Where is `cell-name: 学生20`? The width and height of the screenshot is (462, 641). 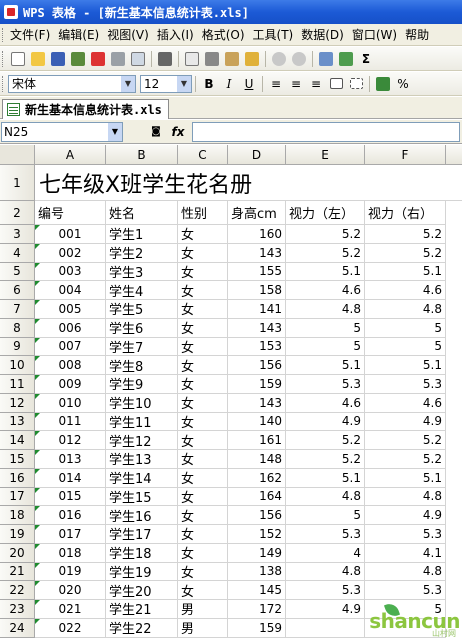 cell-name: 学生20 is located at coordinates (142, 590).